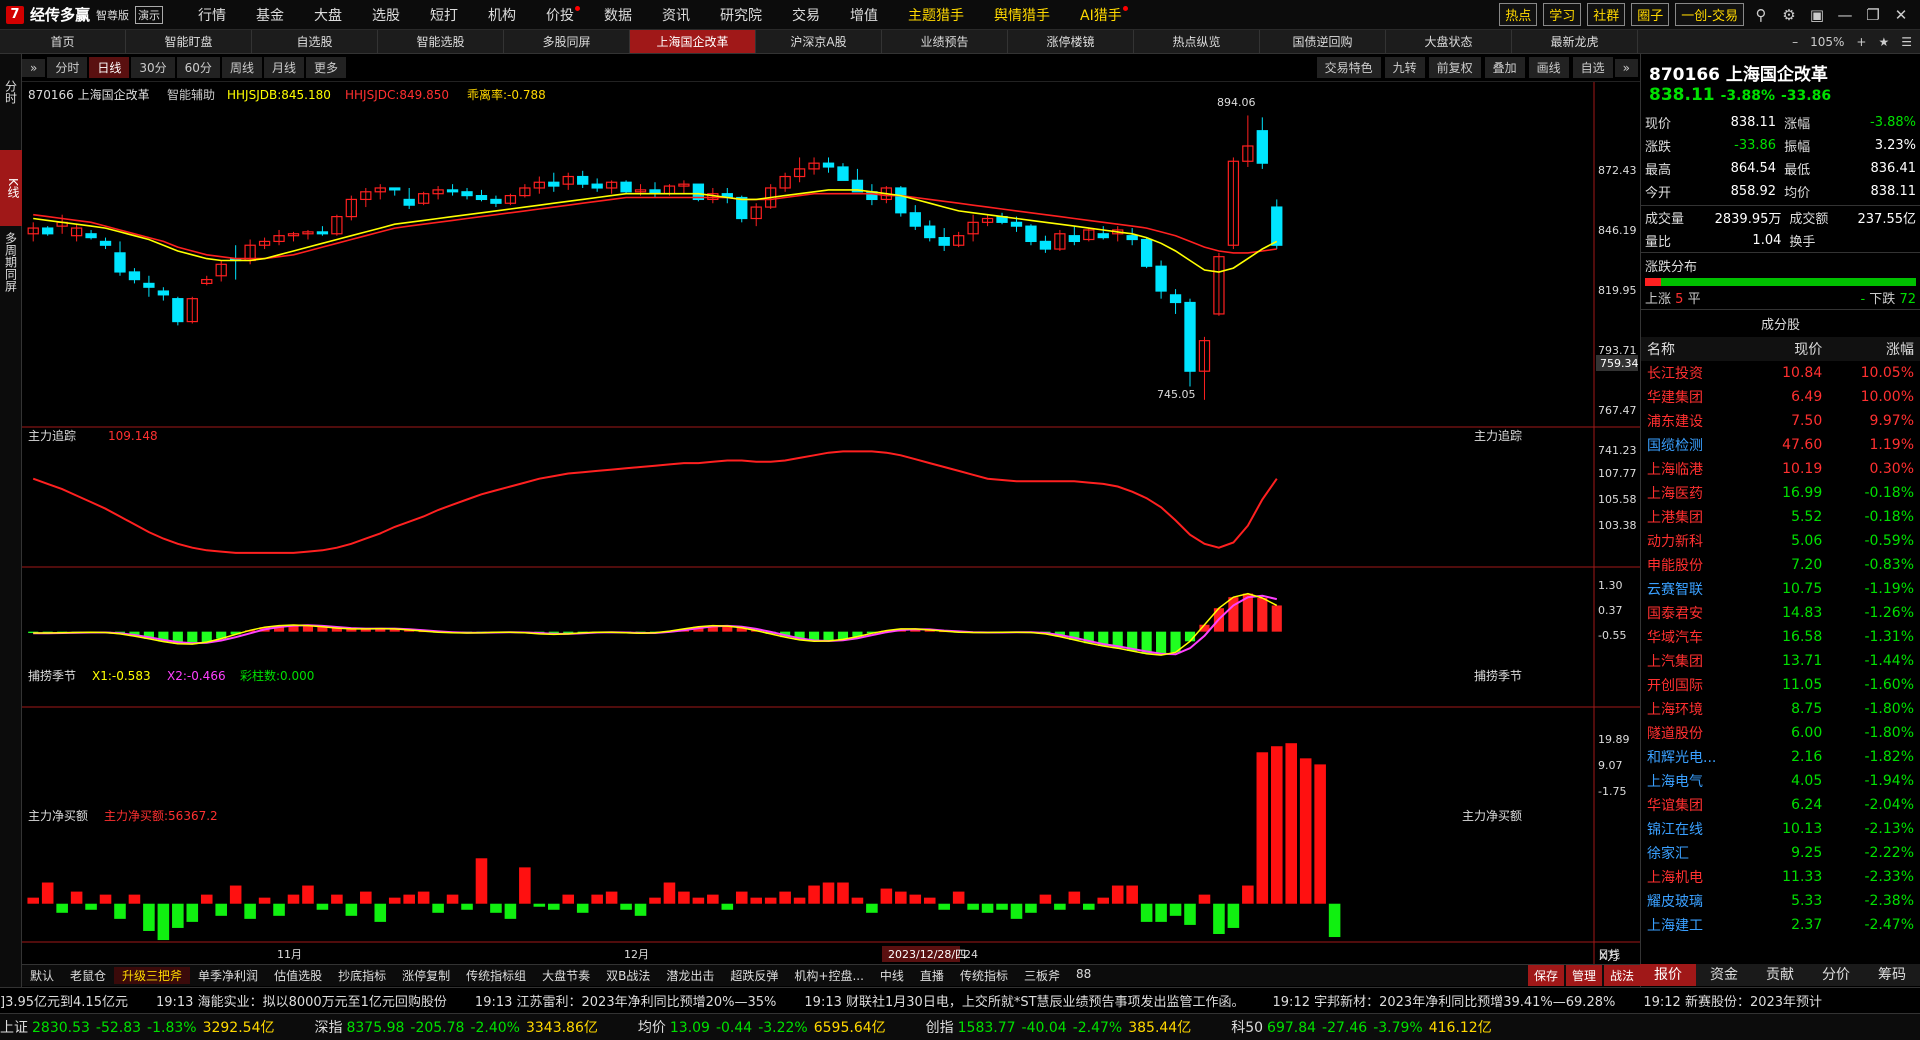 The image size is (1920, 1040). Describe the element at coordinates (1724, 975) in the screenshot. I see `quote-tab: 资金` at that location.